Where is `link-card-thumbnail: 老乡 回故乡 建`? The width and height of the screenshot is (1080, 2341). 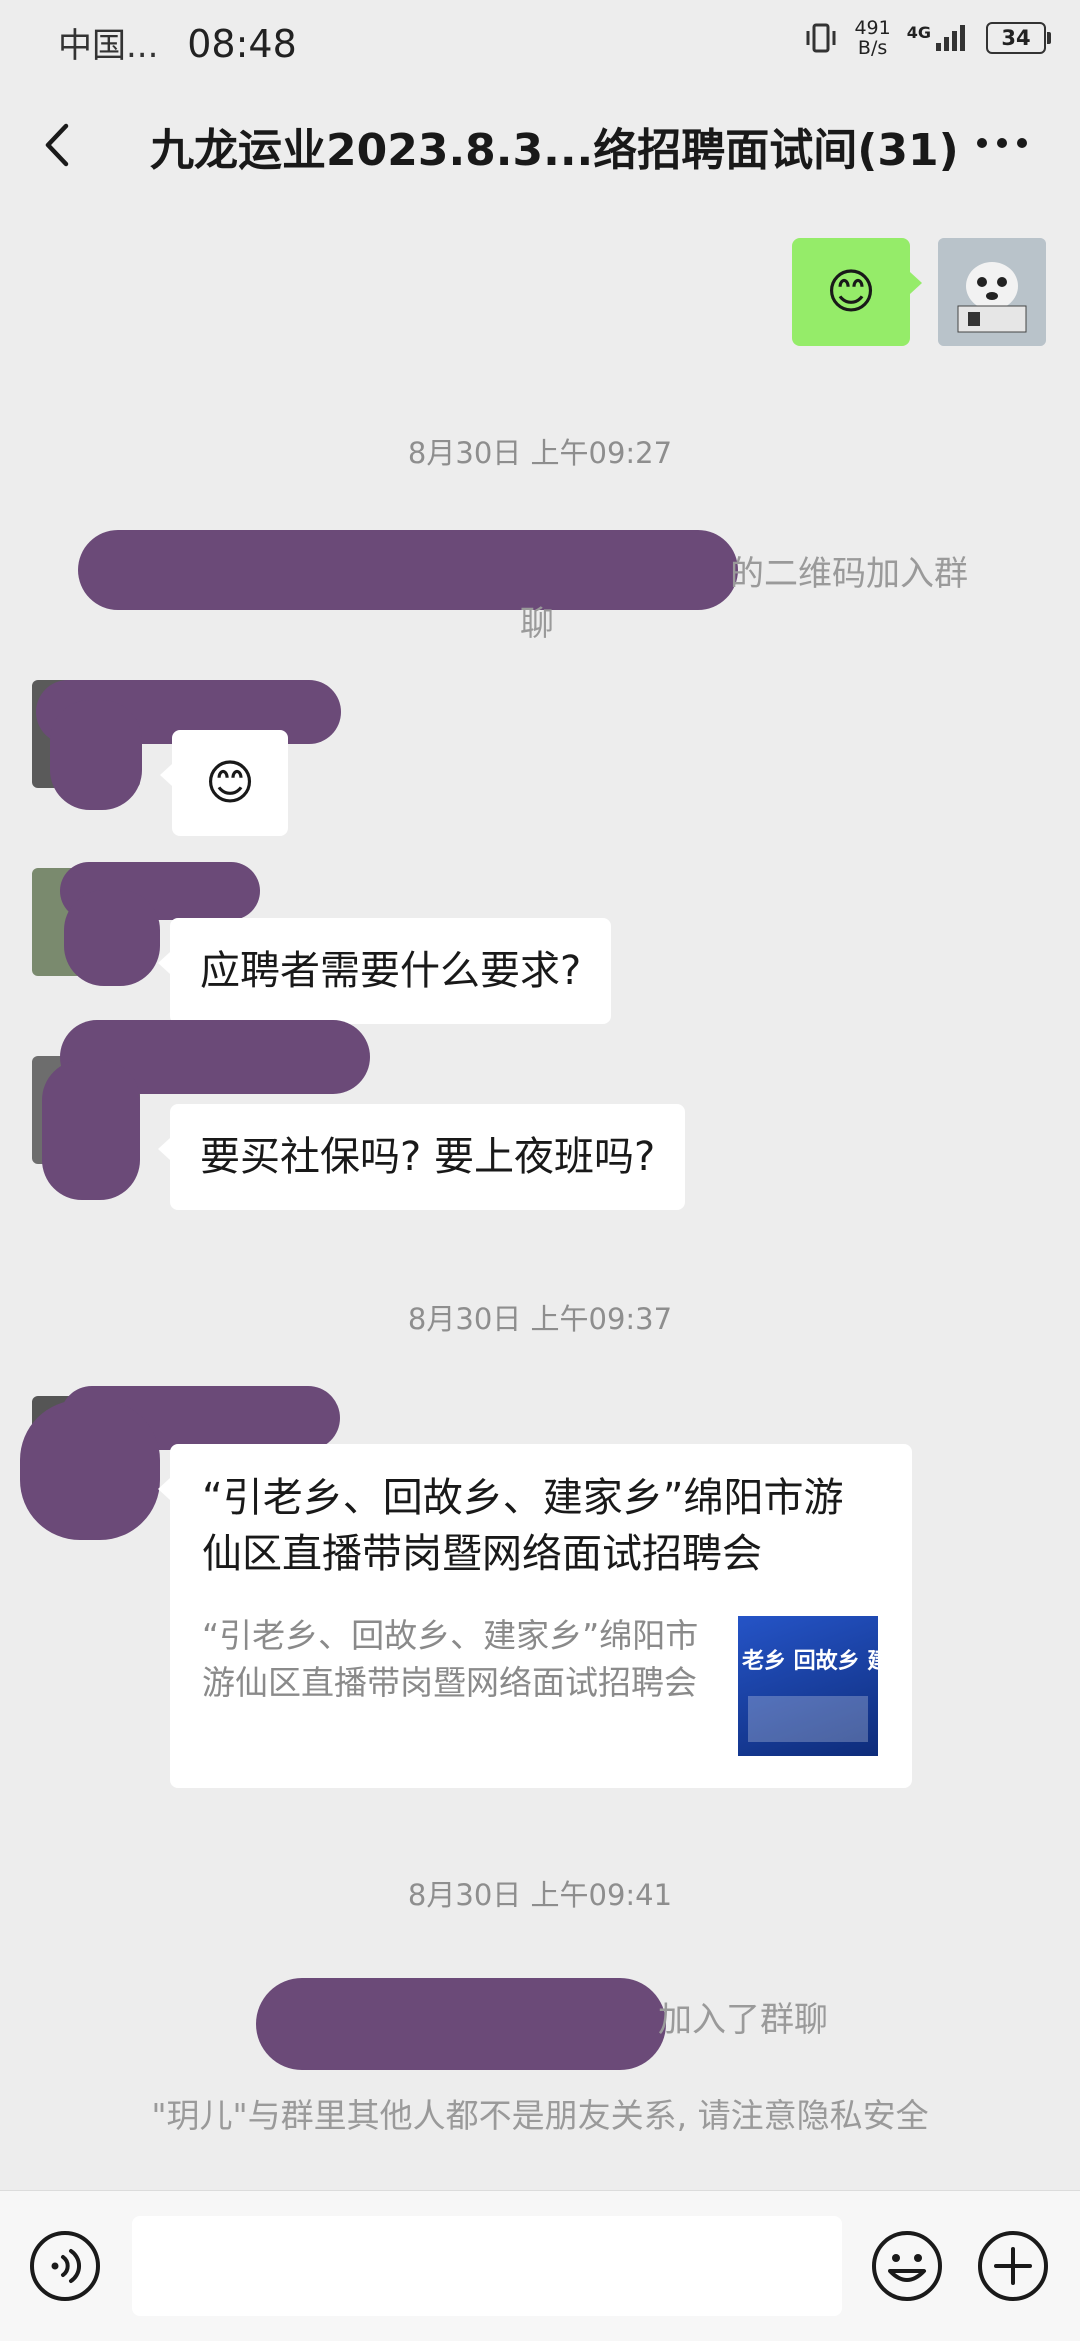
link-card-thumbnail: 老乡 回故乡 建 is located at coordinates (808, 1686).